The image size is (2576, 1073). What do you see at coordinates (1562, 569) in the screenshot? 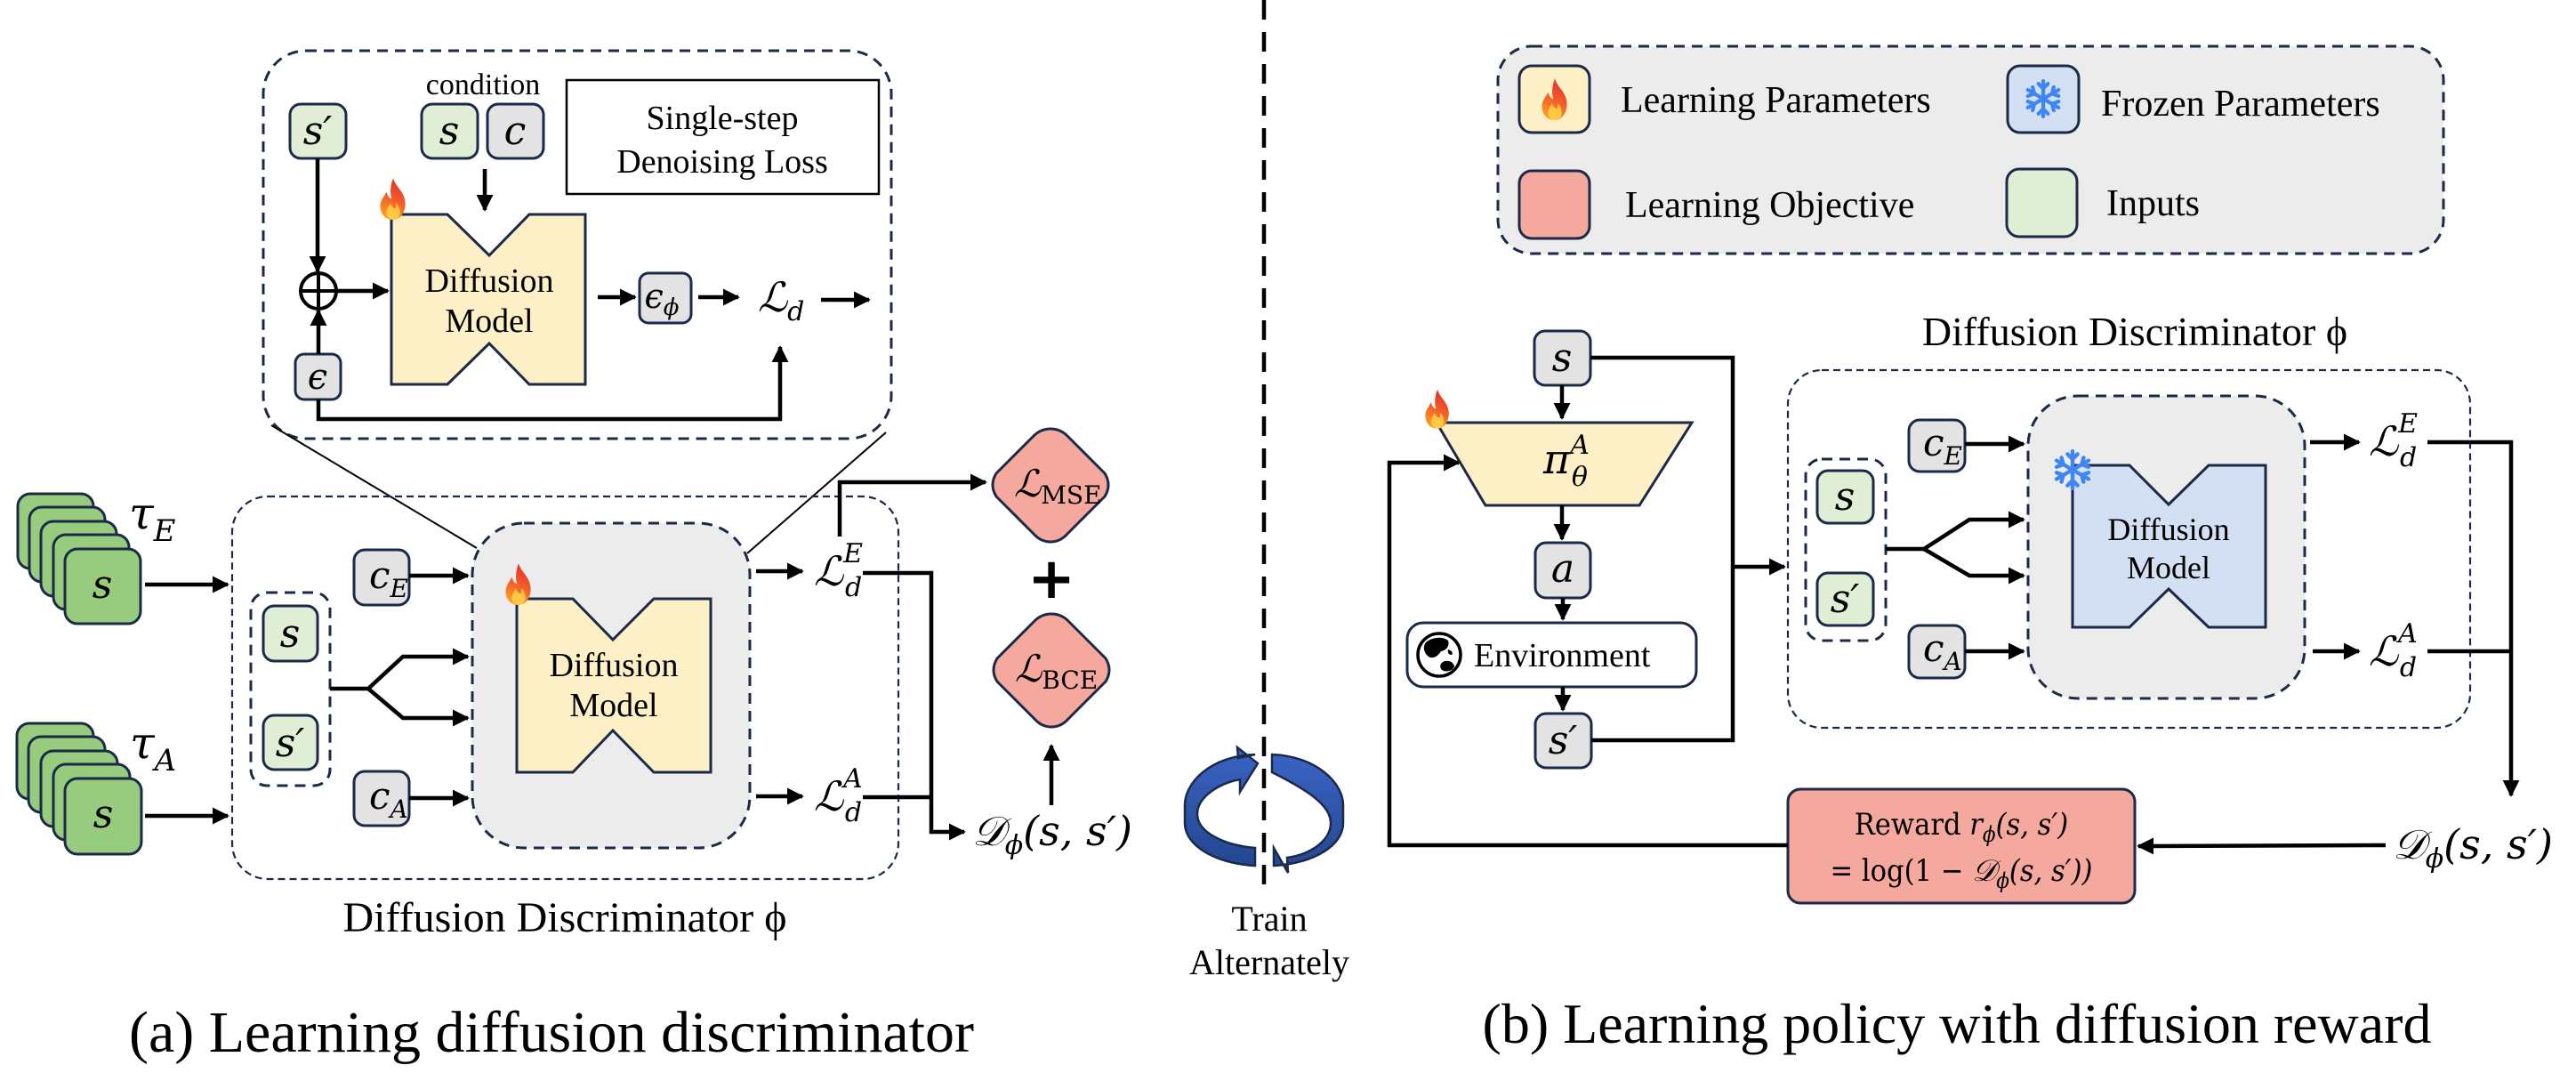
I see `action-label: a` at bounding box center [1562, 569].